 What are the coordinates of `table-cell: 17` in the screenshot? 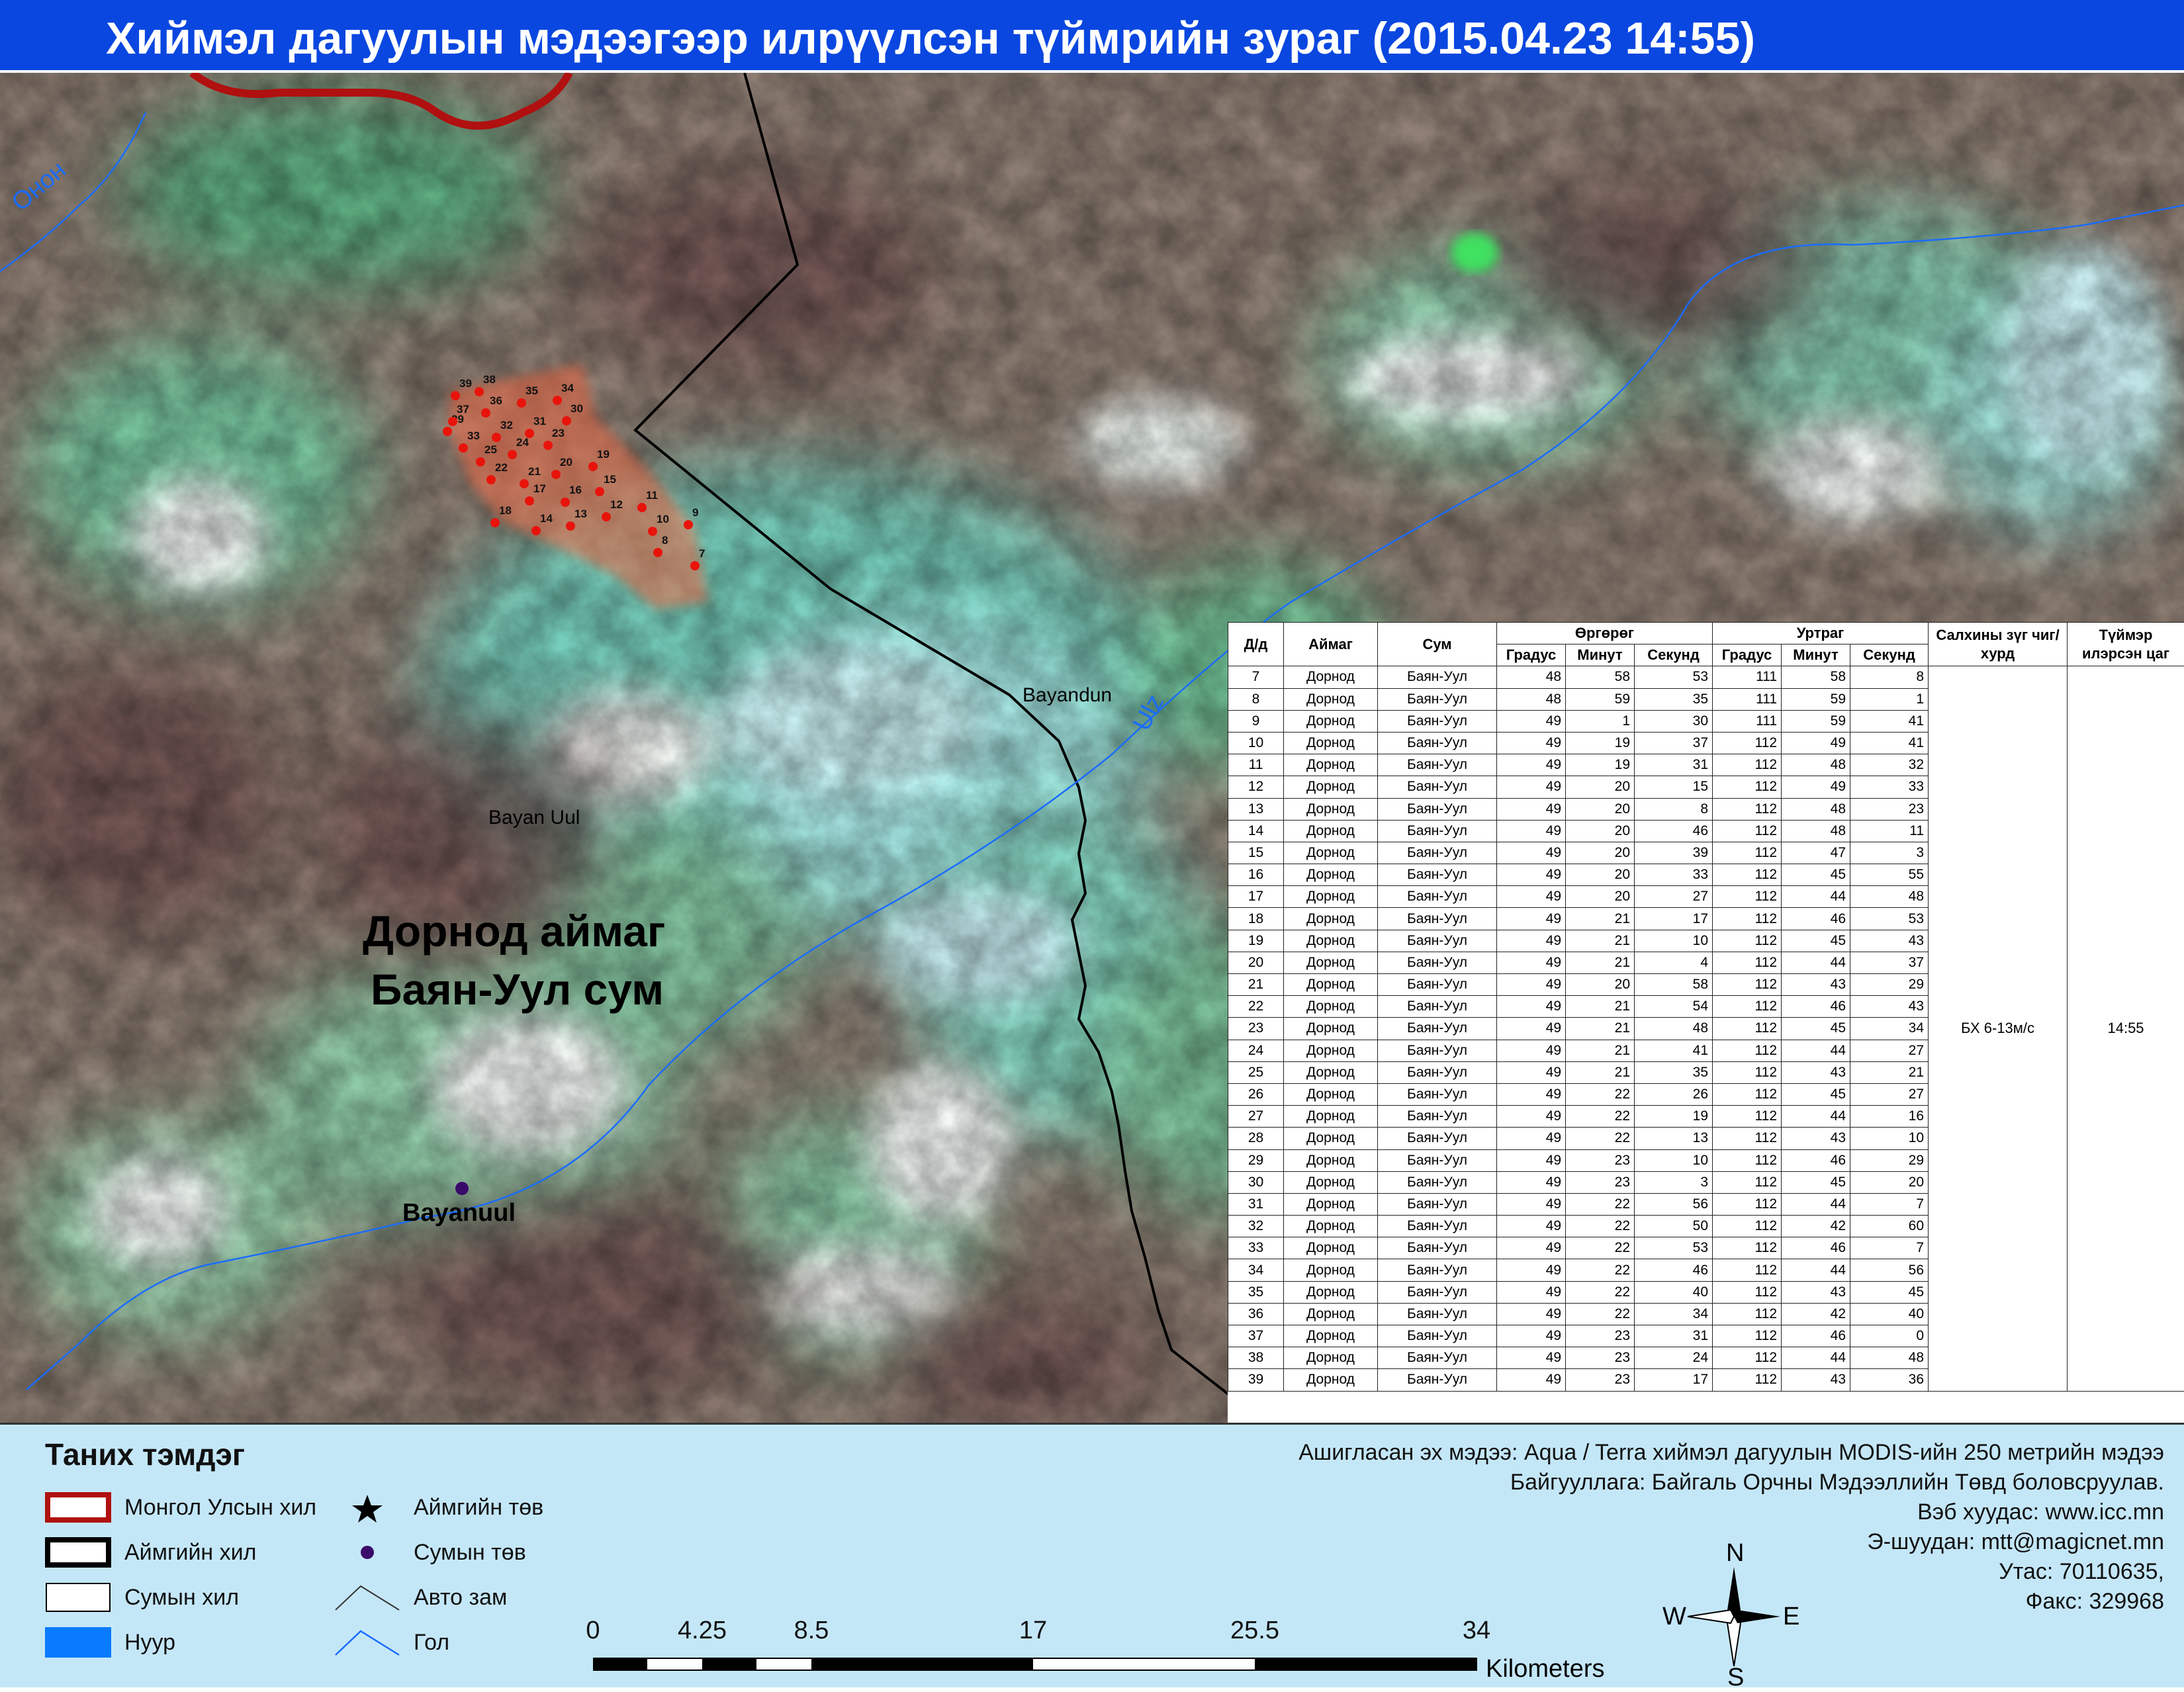 It's located at (1256, 897).